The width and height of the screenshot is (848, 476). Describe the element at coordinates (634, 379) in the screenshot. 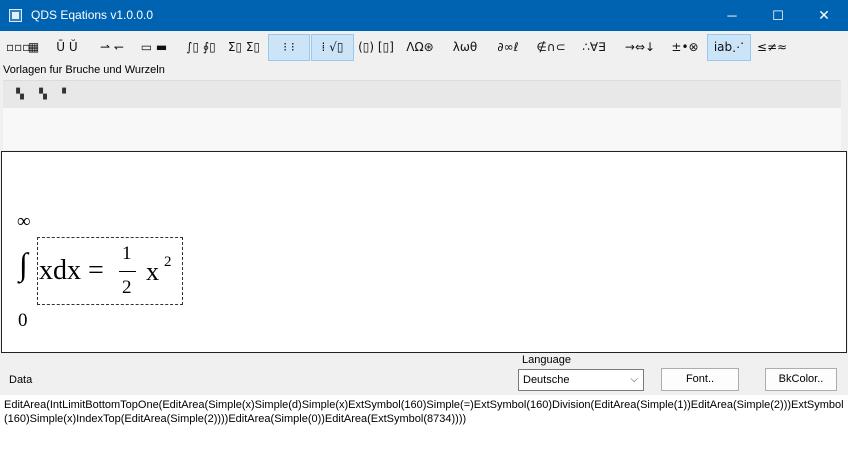

I see `chevron-down-icon: ⌵` at that location.